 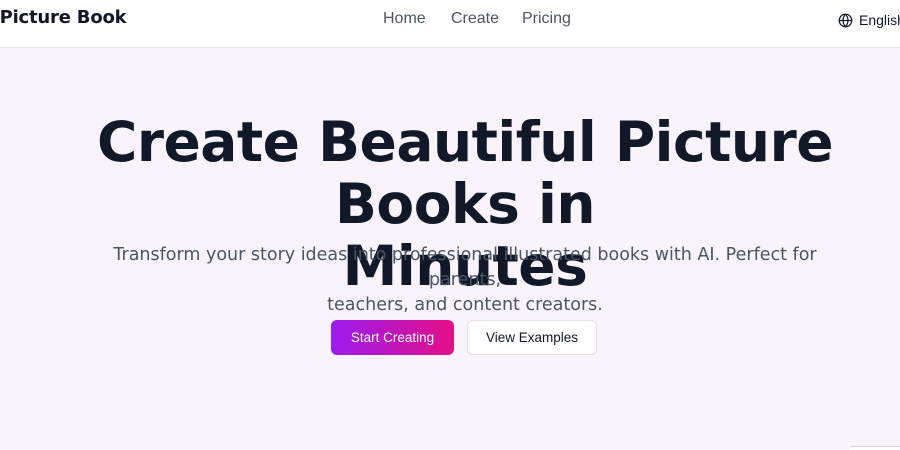 What do you see at coordinates (546, 19) in the screenshot?
I see `nav-link-pricing: Pricing` at bounding box center [546, 19].